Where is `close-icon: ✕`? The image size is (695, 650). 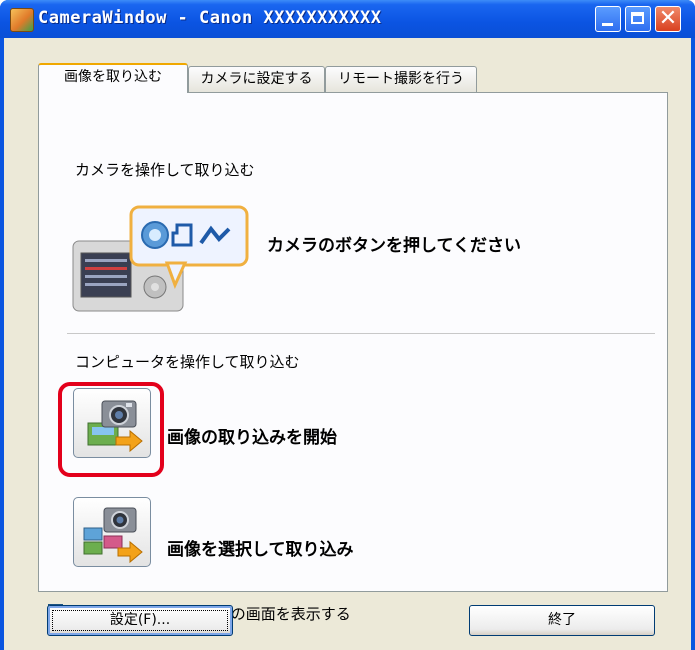 close-icon: ✕ is located at coordinates (668, 18).